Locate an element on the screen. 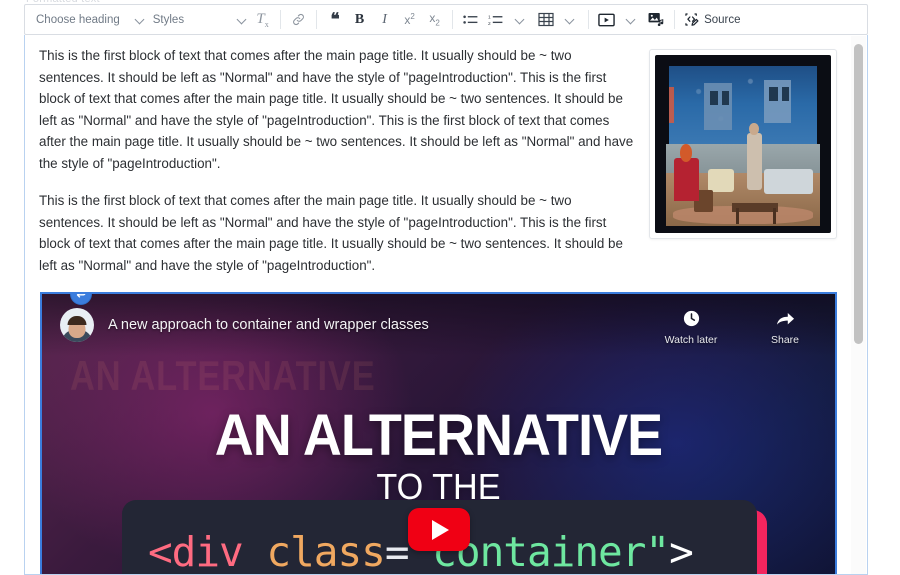 Image resolution: width=900 pixels, height=575 pixels. svg-text: 1 is located at coordinates (489, 17).